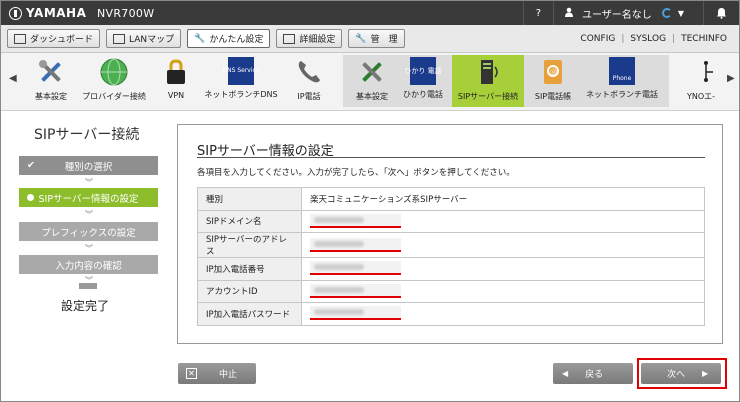 This screenshot has height=402, width=740. Describe the element at coordinates (249, 314) in the screenshot. I see `field-label: IP加入電話パスワード` at that location.